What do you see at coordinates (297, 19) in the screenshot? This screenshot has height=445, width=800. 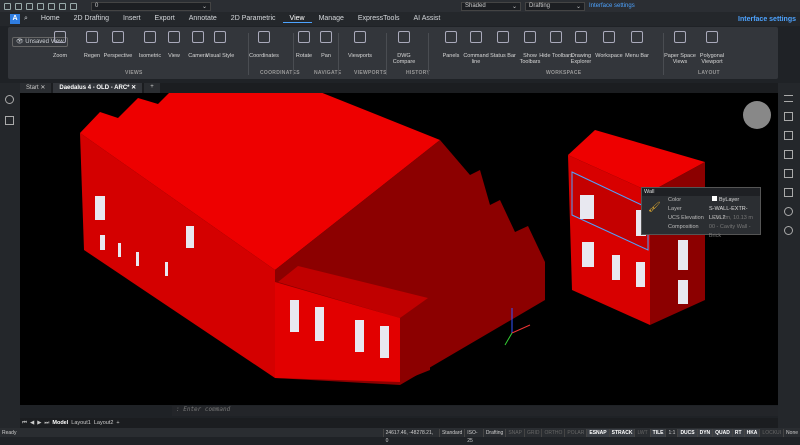 I see `menu-view: View` at bounding box center [297, 19].